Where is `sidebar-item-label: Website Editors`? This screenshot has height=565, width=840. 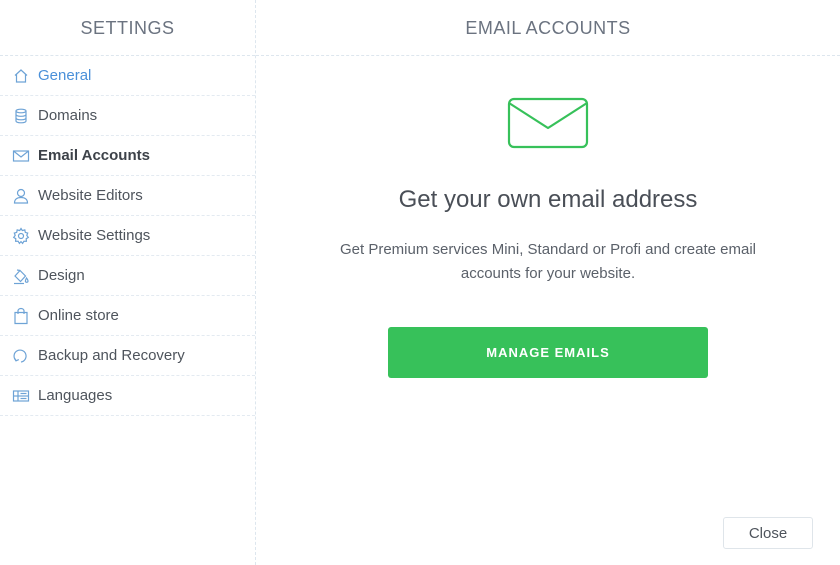
sidebar-item-label: Website Editors is located at coordinates (90, 195).